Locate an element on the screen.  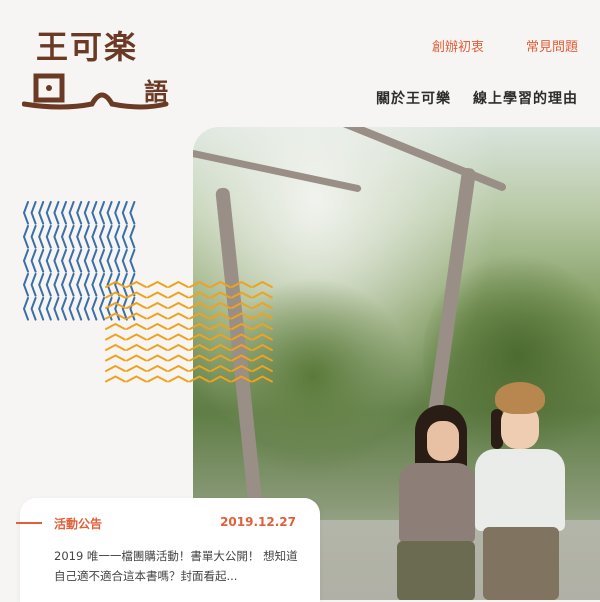
main-nav: 關於王可樂 線上學習的理由 is located at coordinates (477, 98).